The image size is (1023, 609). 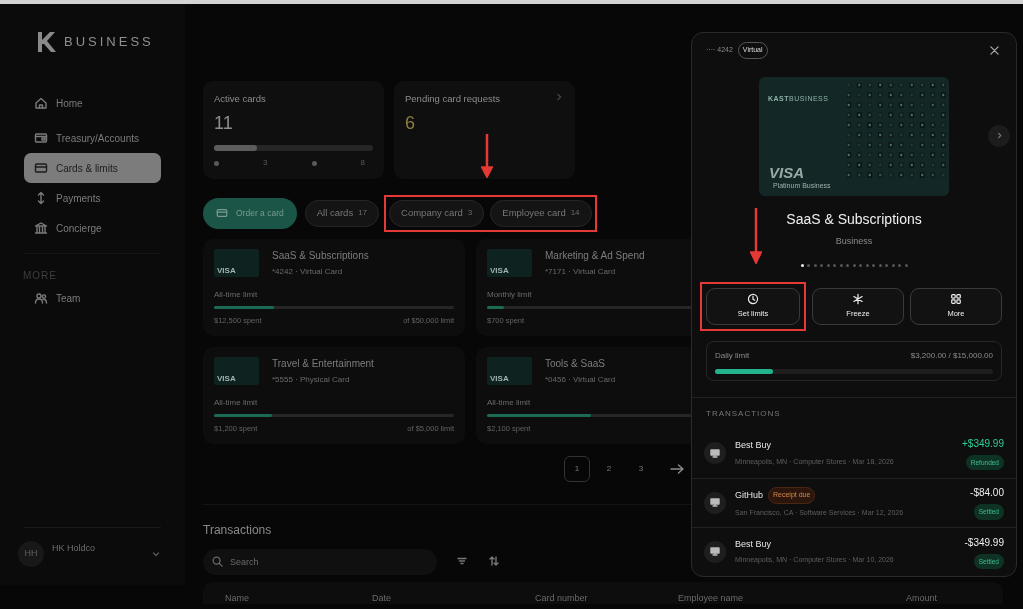 I want to click on card-meta: *0456 · Virtual Card, so click(x=580, y=380).